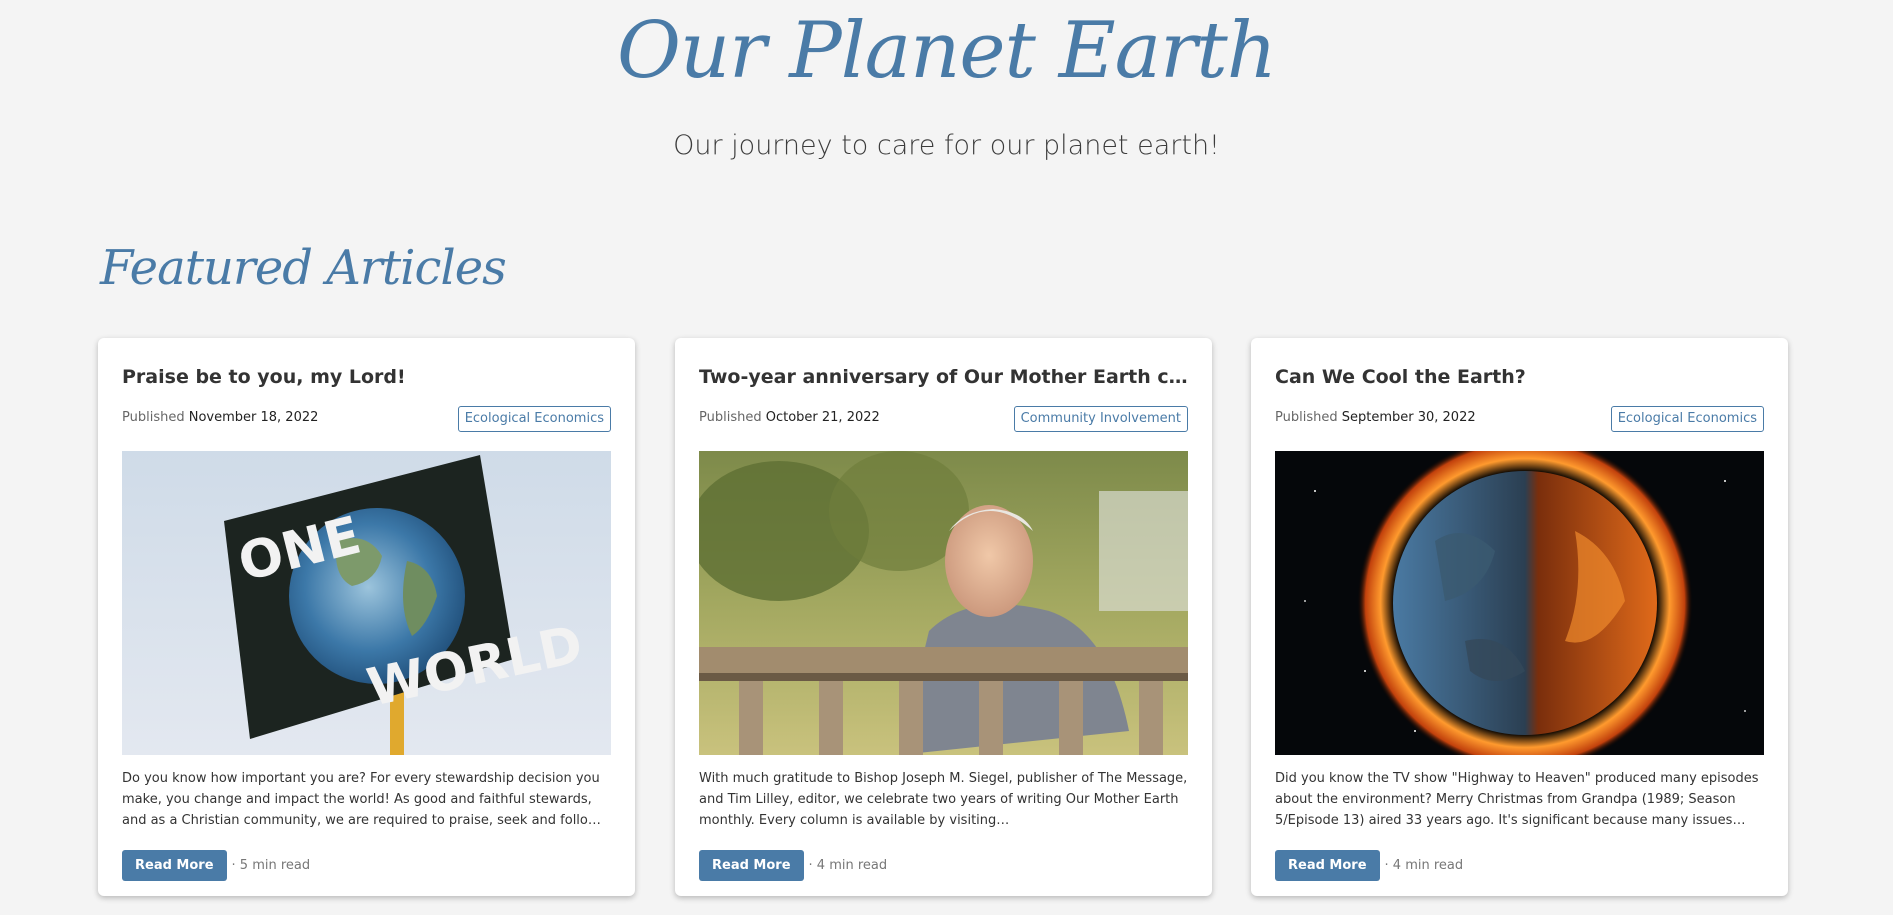 This screenshot has width=1893, height=915. I want to click on article-title: Praise be to you, my Lord!, so click(366, 377).